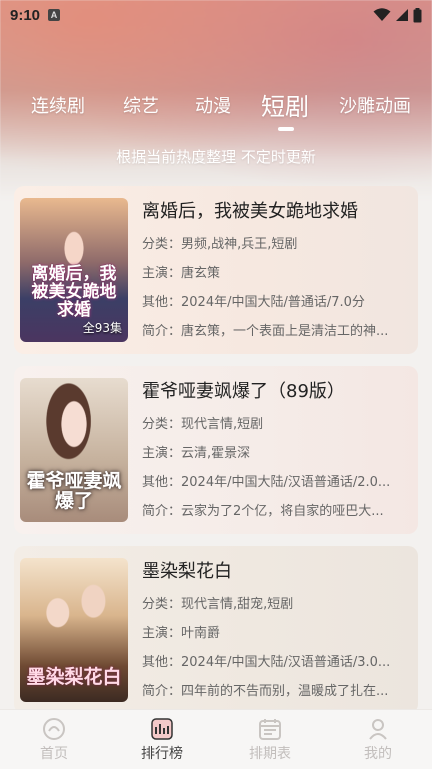 The width and height of the screenshot is (432, 769). I want to click on drama-cast: 主演：云清,霍景深, so click(196, 453).